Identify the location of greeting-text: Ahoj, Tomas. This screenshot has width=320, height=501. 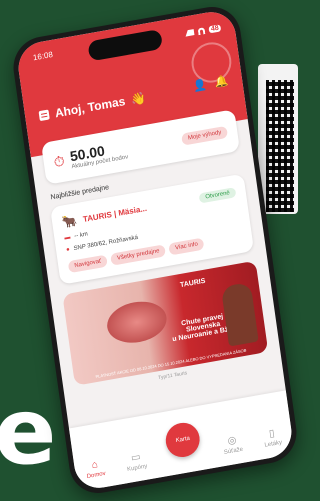
(90, 107).